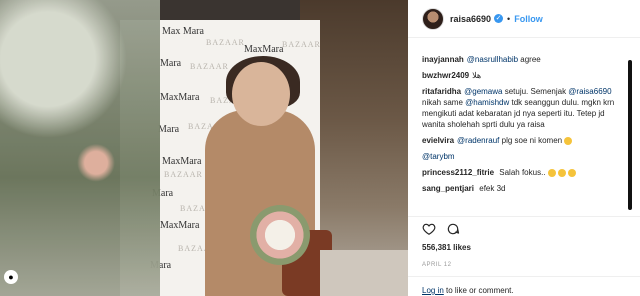 This screenshot has width=640, height=296. What do you see at coordinates (477, 75) in the screenshot?
I see `comment-text: هلا` at bounding box center [477, 75].